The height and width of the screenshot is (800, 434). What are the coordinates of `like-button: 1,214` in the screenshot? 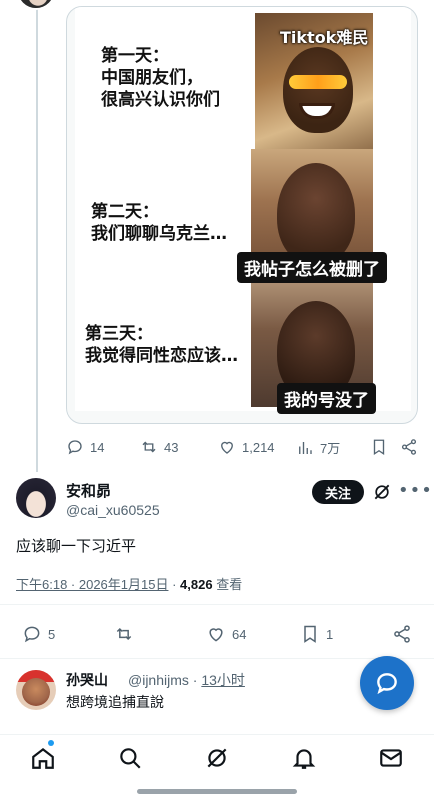 It's located at (246, 447).